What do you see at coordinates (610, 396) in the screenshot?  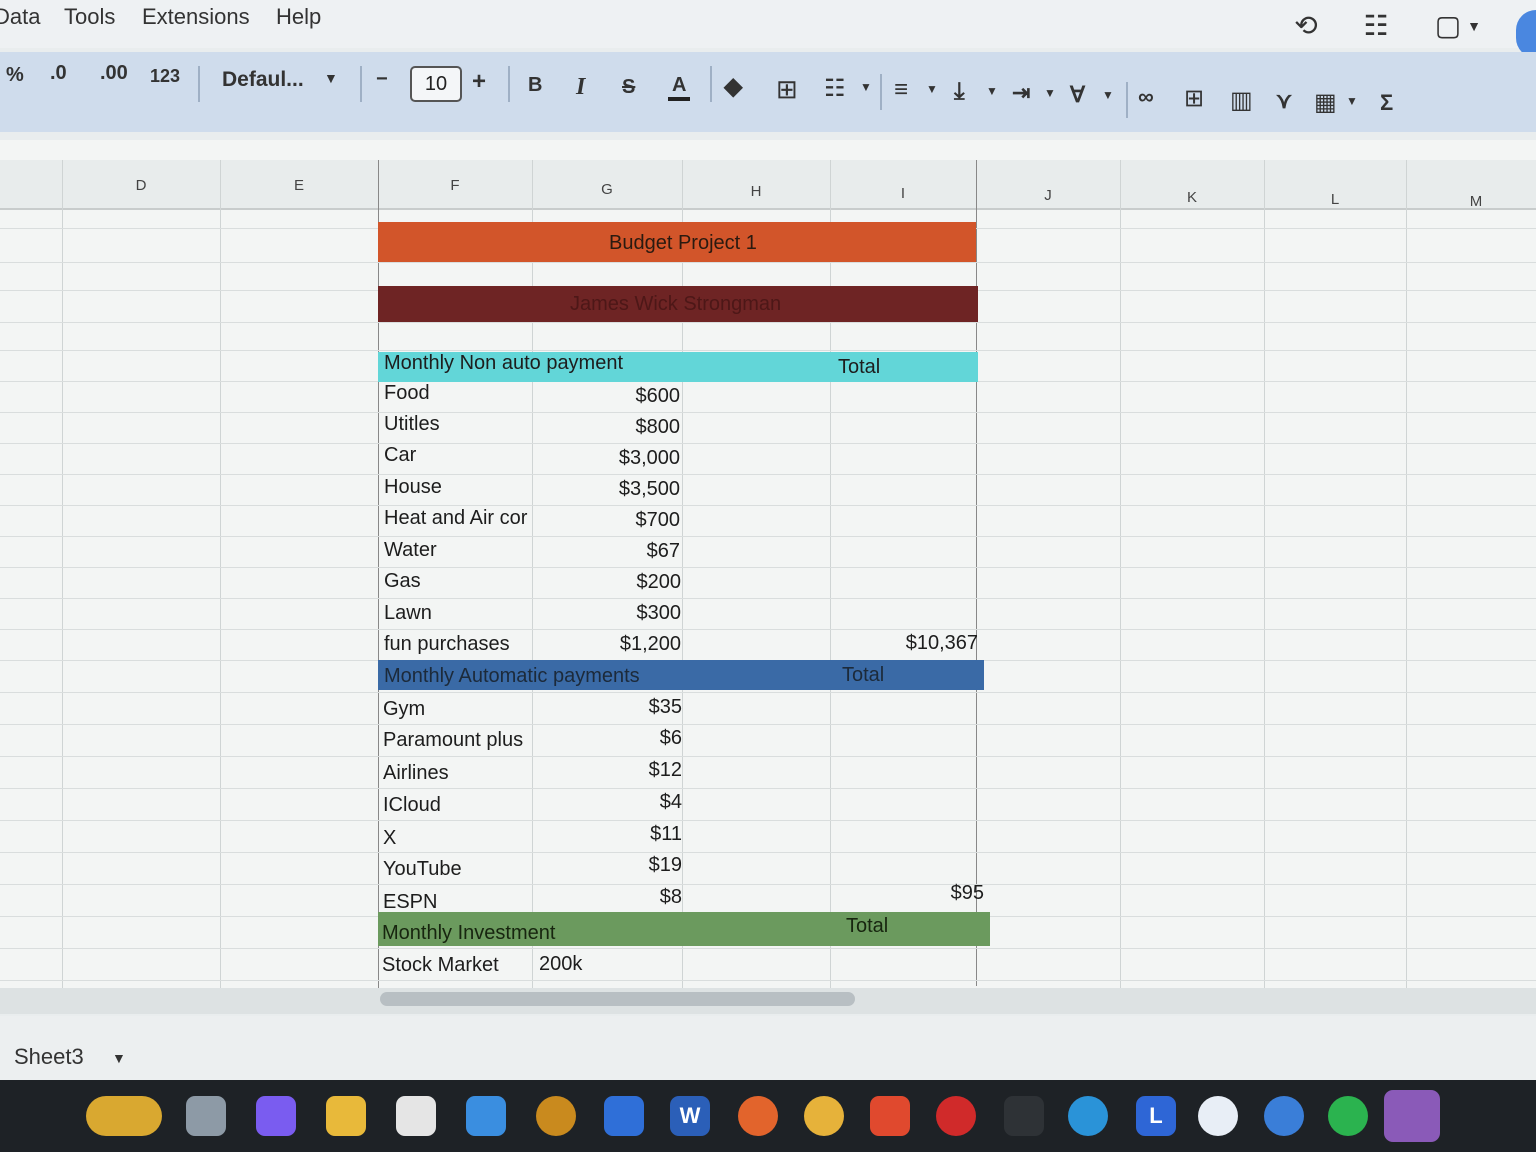 I see `row-value: $600` at bounding box center [610, 396].